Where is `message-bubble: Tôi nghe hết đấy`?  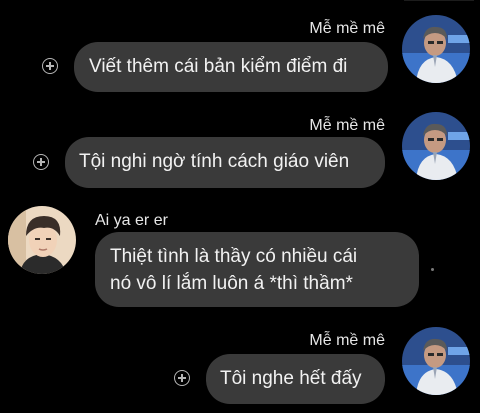 message-bubble: Tôi nghe hết đấy is located at coordinates (295, 379).